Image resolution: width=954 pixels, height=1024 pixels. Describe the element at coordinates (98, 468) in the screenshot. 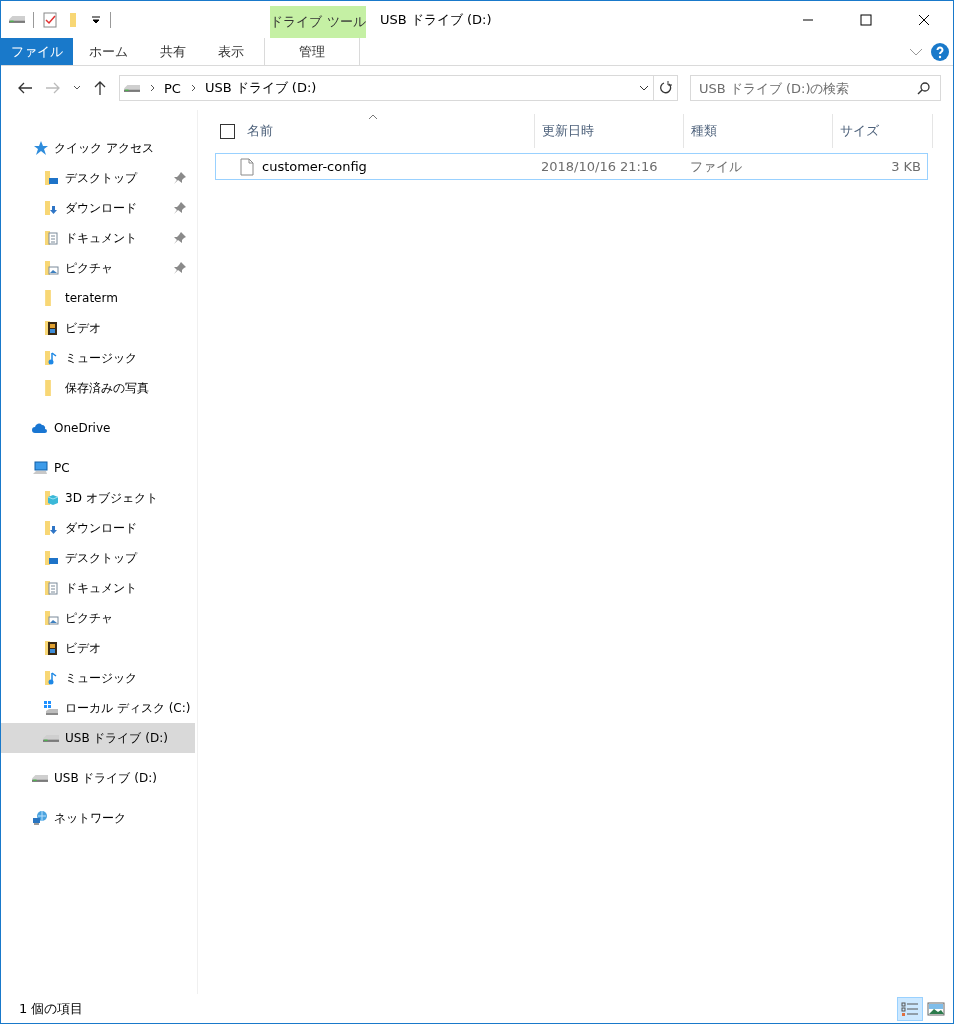

I see `sidebar-item: PC` at that location.